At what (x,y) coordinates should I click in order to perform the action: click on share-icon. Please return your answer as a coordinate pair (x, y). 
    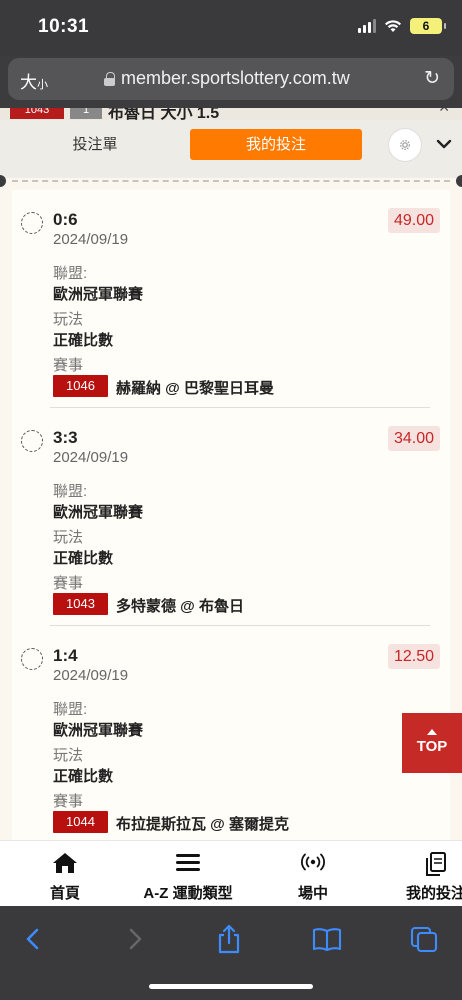
    Looking at the image, I should click on (229, 939).